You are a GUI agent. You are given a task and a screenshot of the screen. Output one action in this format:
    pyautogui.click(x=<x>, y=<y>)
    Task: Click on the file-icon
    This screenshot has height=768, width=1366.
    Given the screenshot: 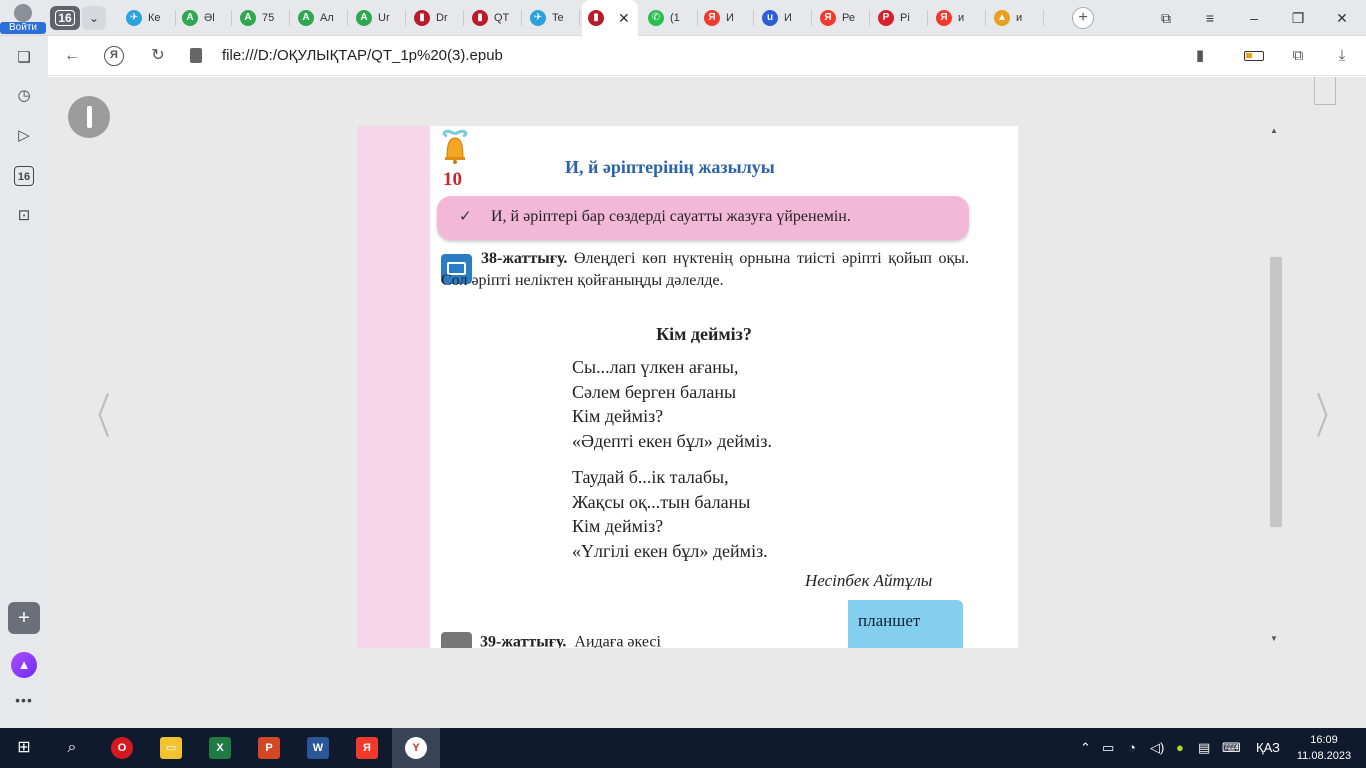 What is the action you would take?
    pyautogui.click(x=196, y=55)
    